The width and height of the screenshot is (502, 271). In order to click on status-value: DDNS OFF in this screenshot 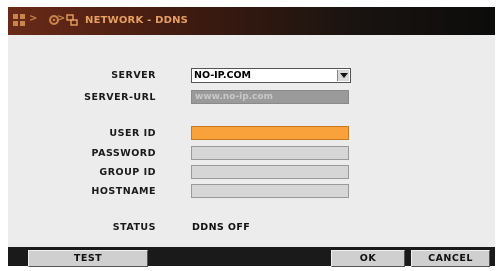, I will do `click(221, 227)`.